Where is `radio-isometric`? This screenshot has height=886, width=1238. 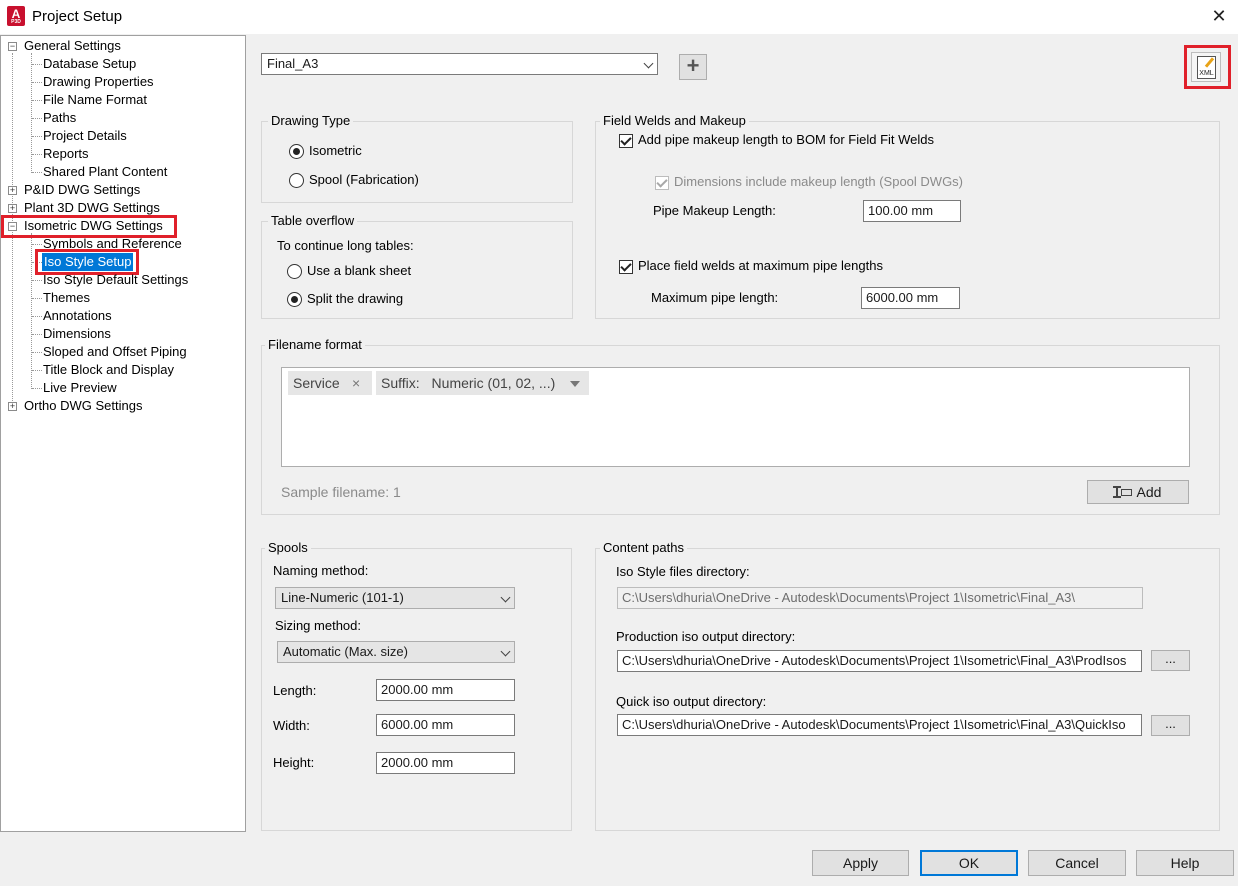 radio-isometric is located at coordinates (296, 151).